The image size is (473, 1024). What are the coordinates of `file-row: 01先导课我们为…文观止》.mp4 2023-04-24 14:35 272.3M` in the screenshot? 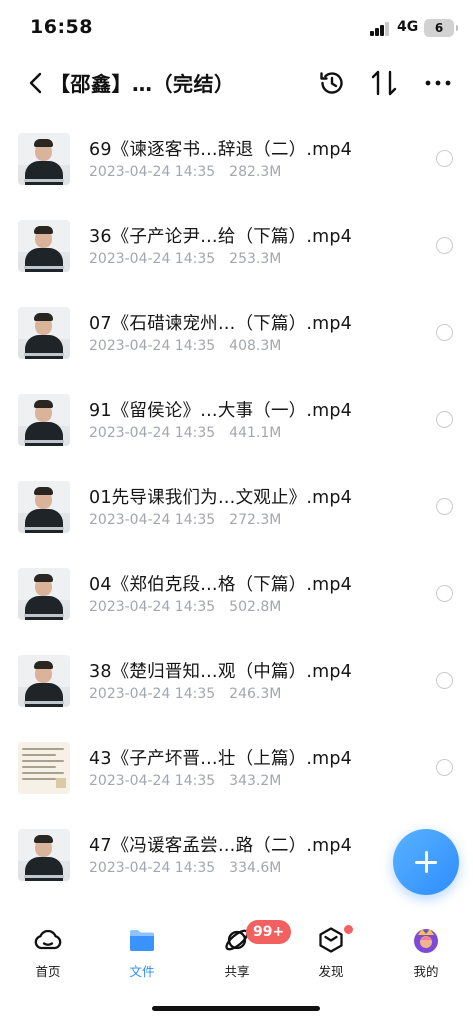 It's located at (236, 499).